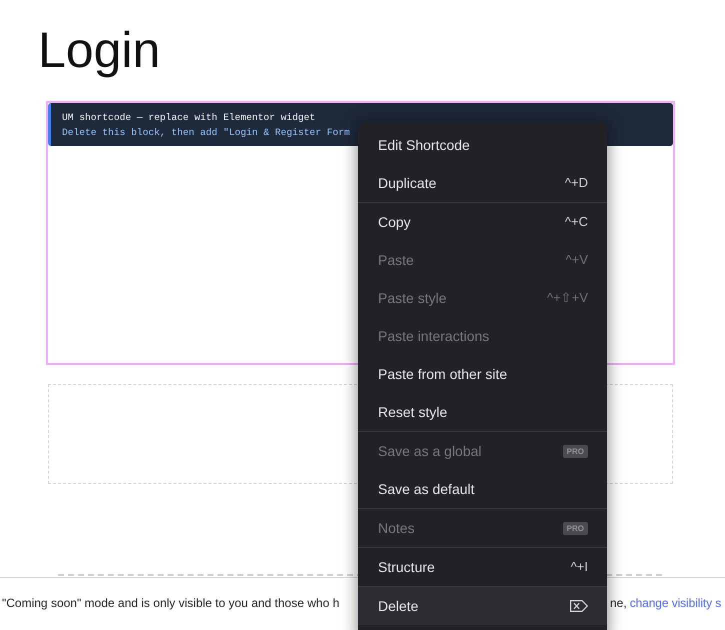  I want to click on notice-text: "Coming soon" mode and is only visible to you and those who h, so click(171, 603).